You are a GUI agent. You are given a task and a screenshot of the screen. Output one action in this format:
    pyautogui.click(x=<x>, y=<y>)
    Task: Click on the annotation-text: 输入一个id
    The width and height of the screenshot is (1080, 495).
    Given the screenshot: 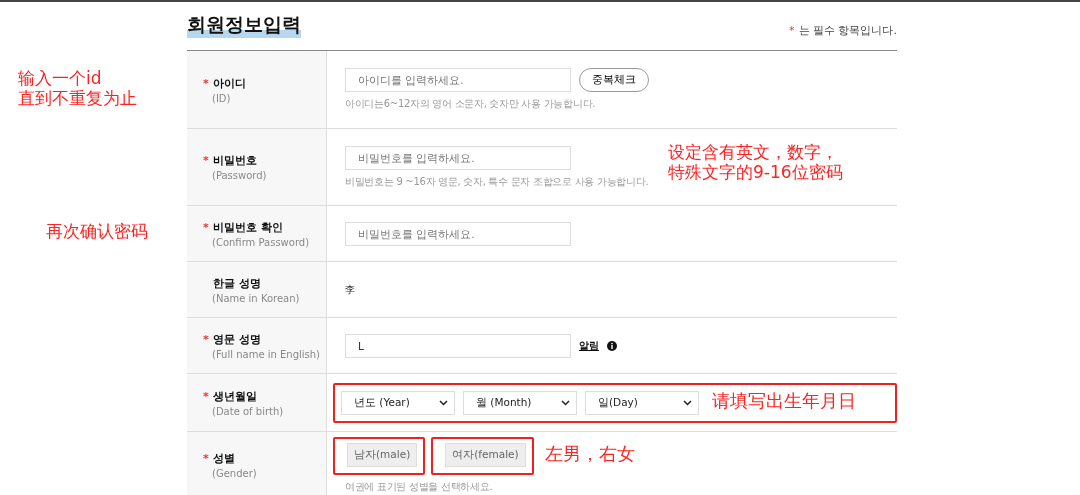 What is the action you would take?
    pyautogui.click(x=60, y=78)
    